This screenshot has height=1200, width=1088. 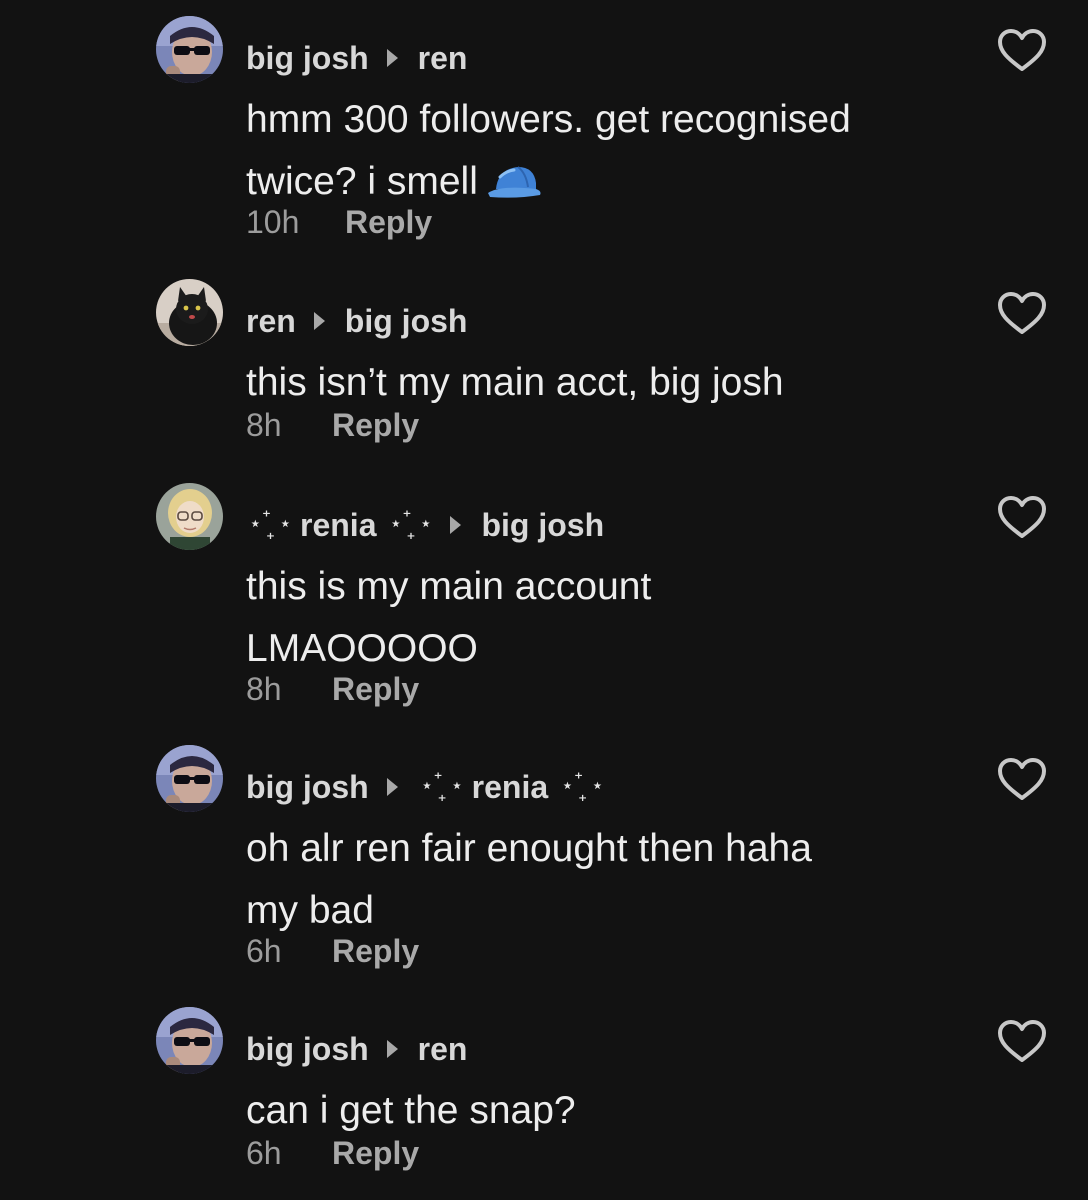 I want to click on comment-body-line: oh alr ren fair enought then haha, so click(x=529, y=848).